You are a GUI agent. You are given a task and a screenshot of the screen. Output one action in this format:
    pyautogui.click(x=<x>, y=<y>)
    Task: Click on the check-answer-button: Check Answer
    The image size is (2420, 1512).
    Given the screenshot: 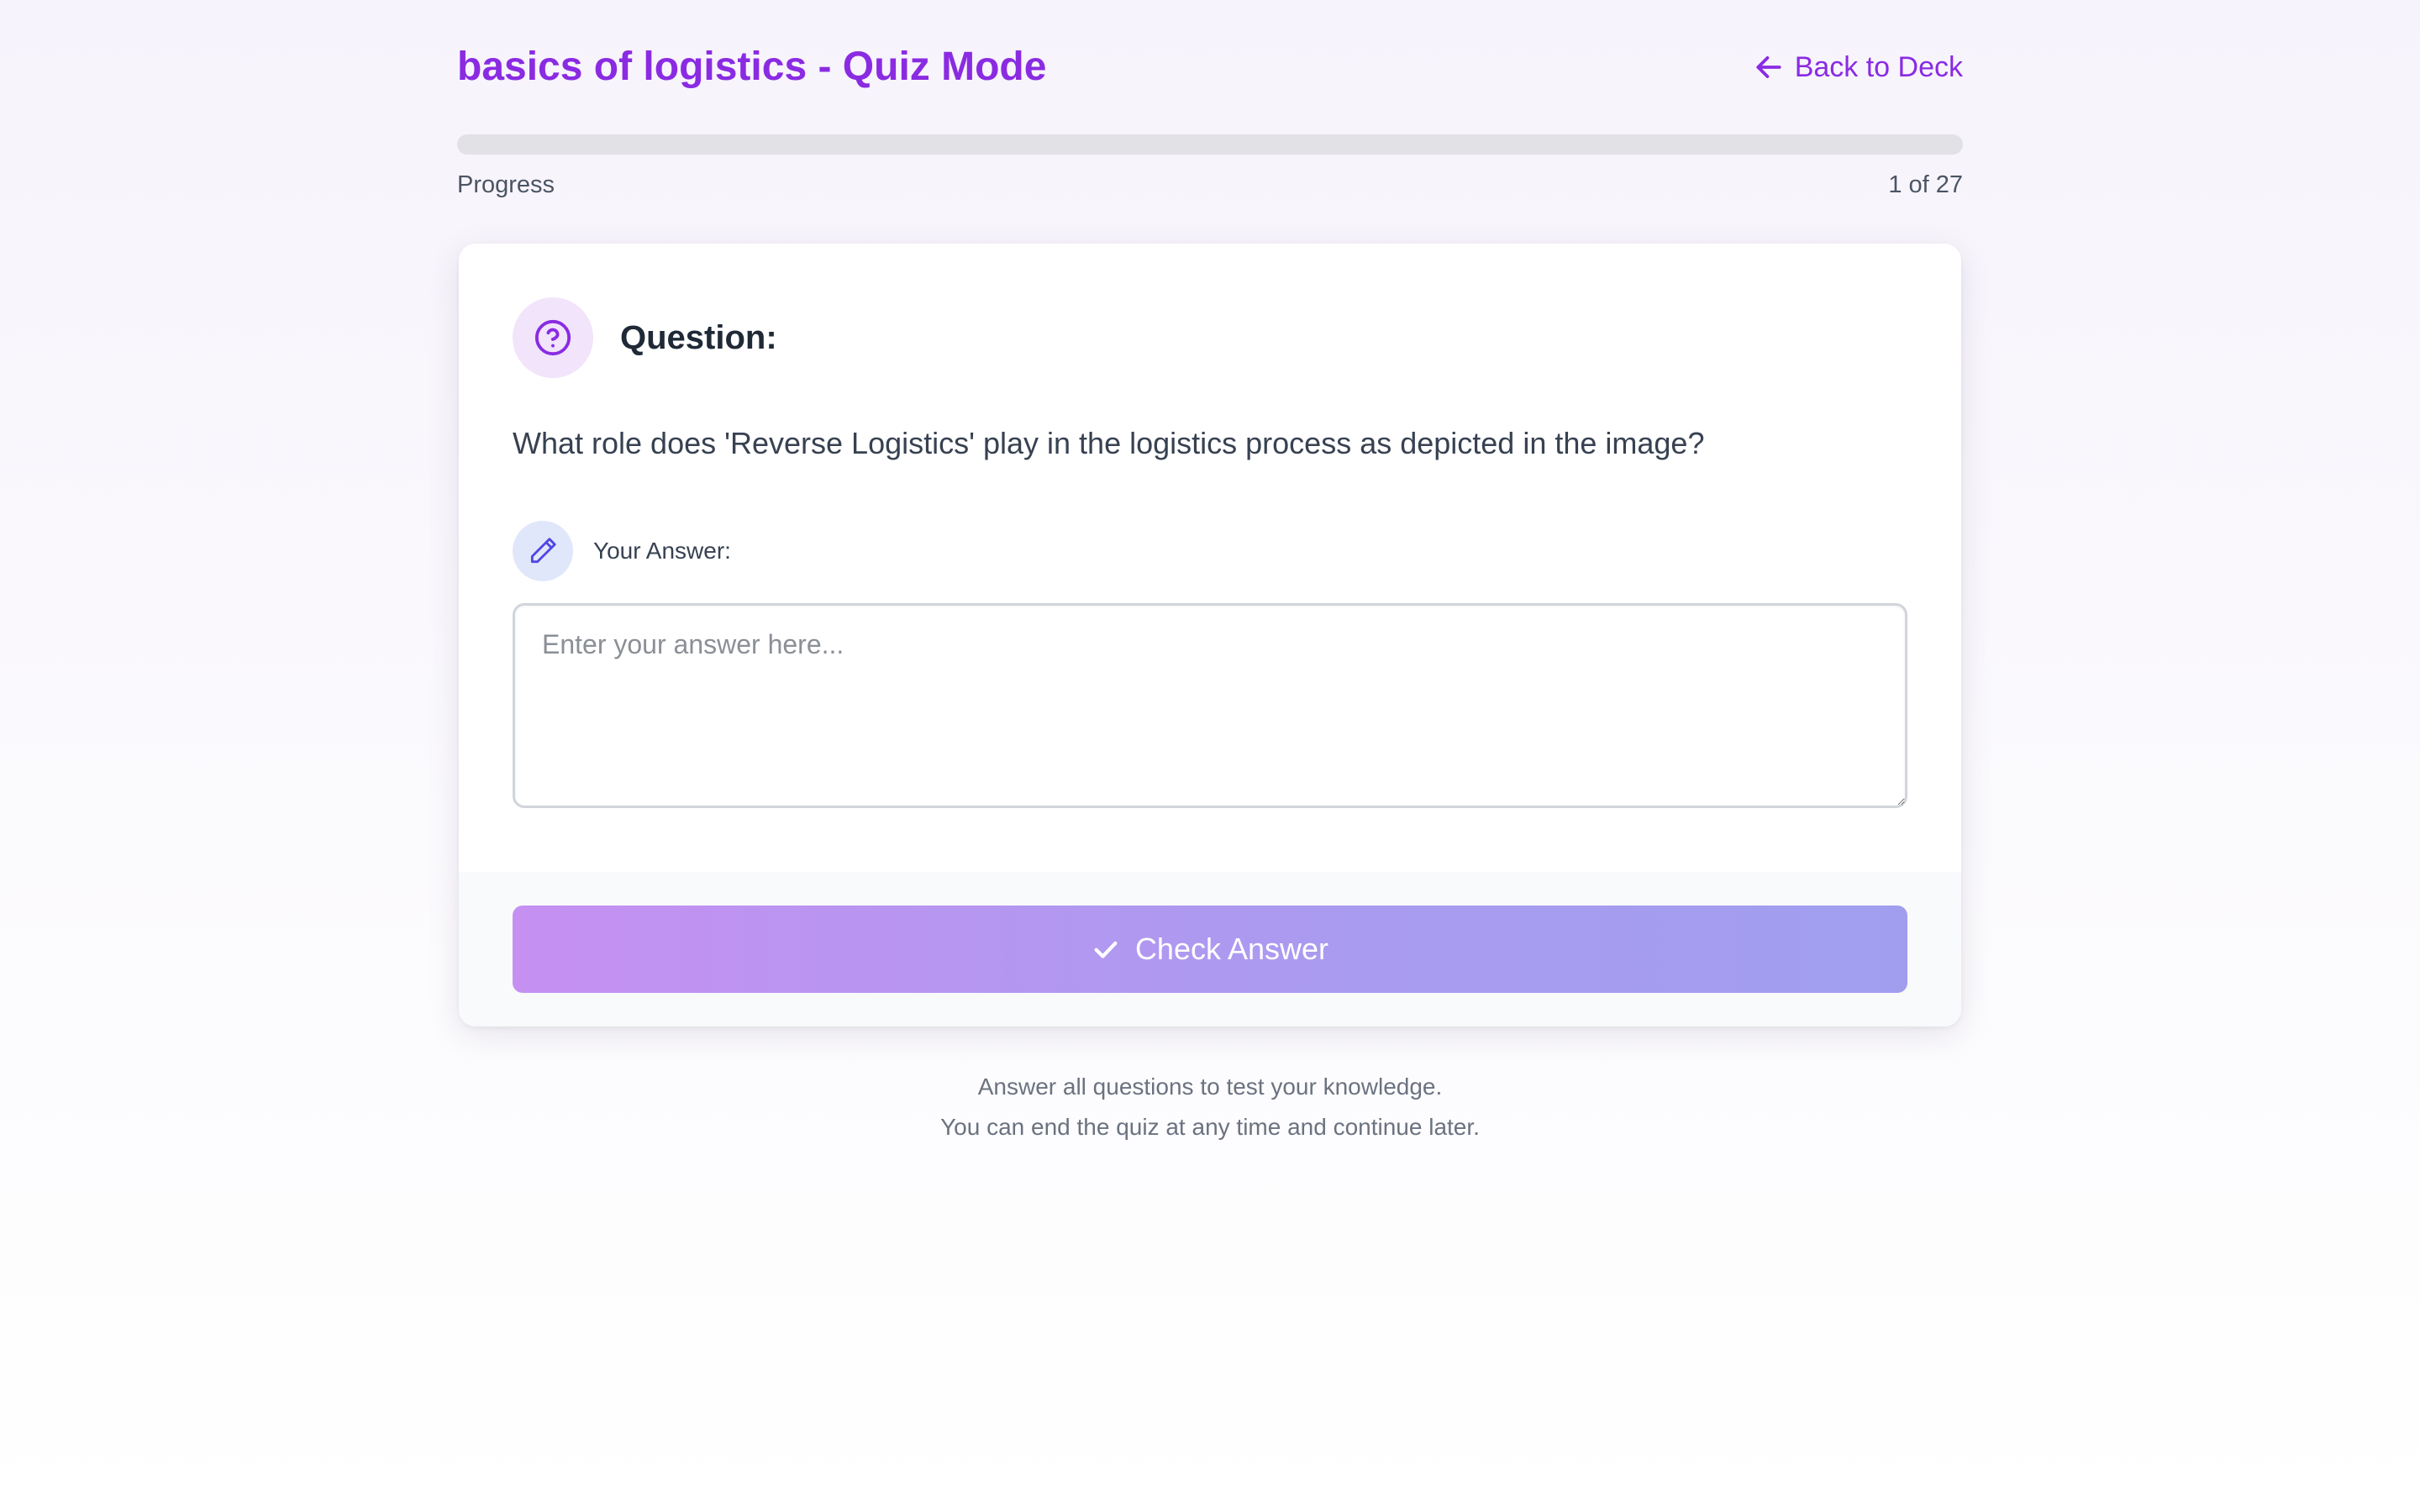 What is the action you would take?
    pyautogui.click(x=1210, y=949)
    